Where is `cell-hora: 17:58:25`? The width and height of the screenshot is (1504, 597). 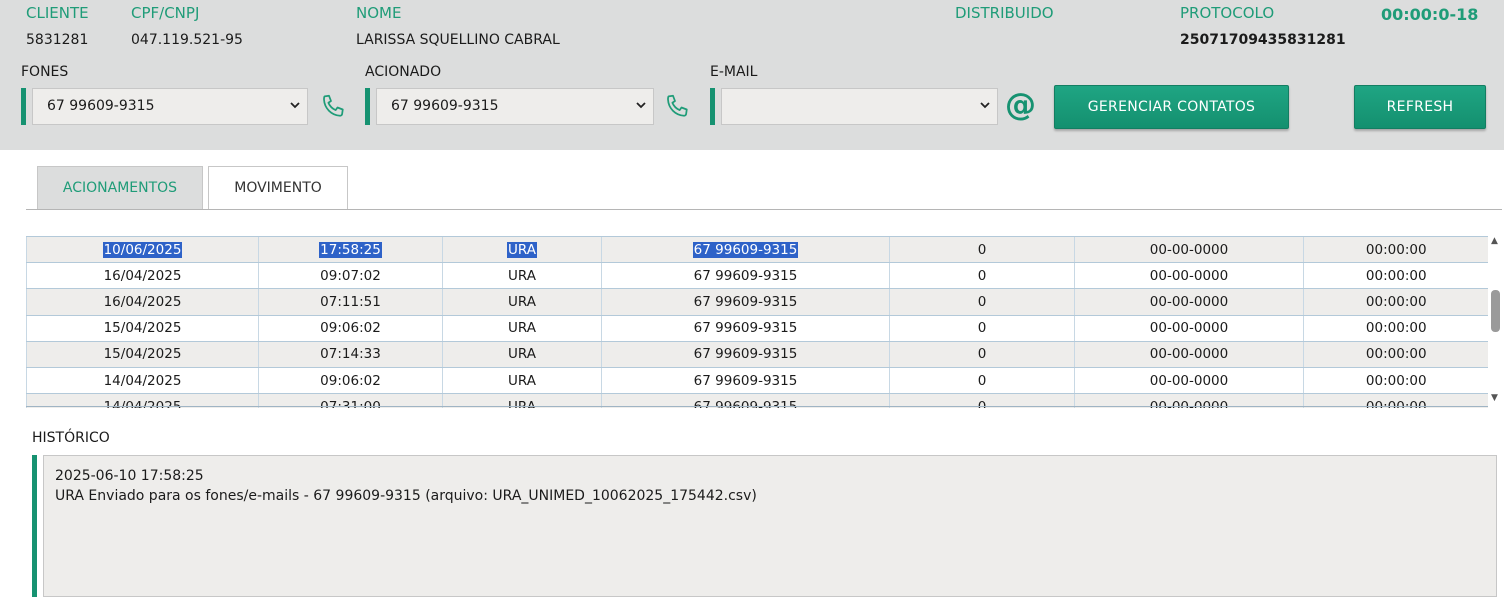 cell-hora: 17:58:25 is located at coordinates (350, 250).